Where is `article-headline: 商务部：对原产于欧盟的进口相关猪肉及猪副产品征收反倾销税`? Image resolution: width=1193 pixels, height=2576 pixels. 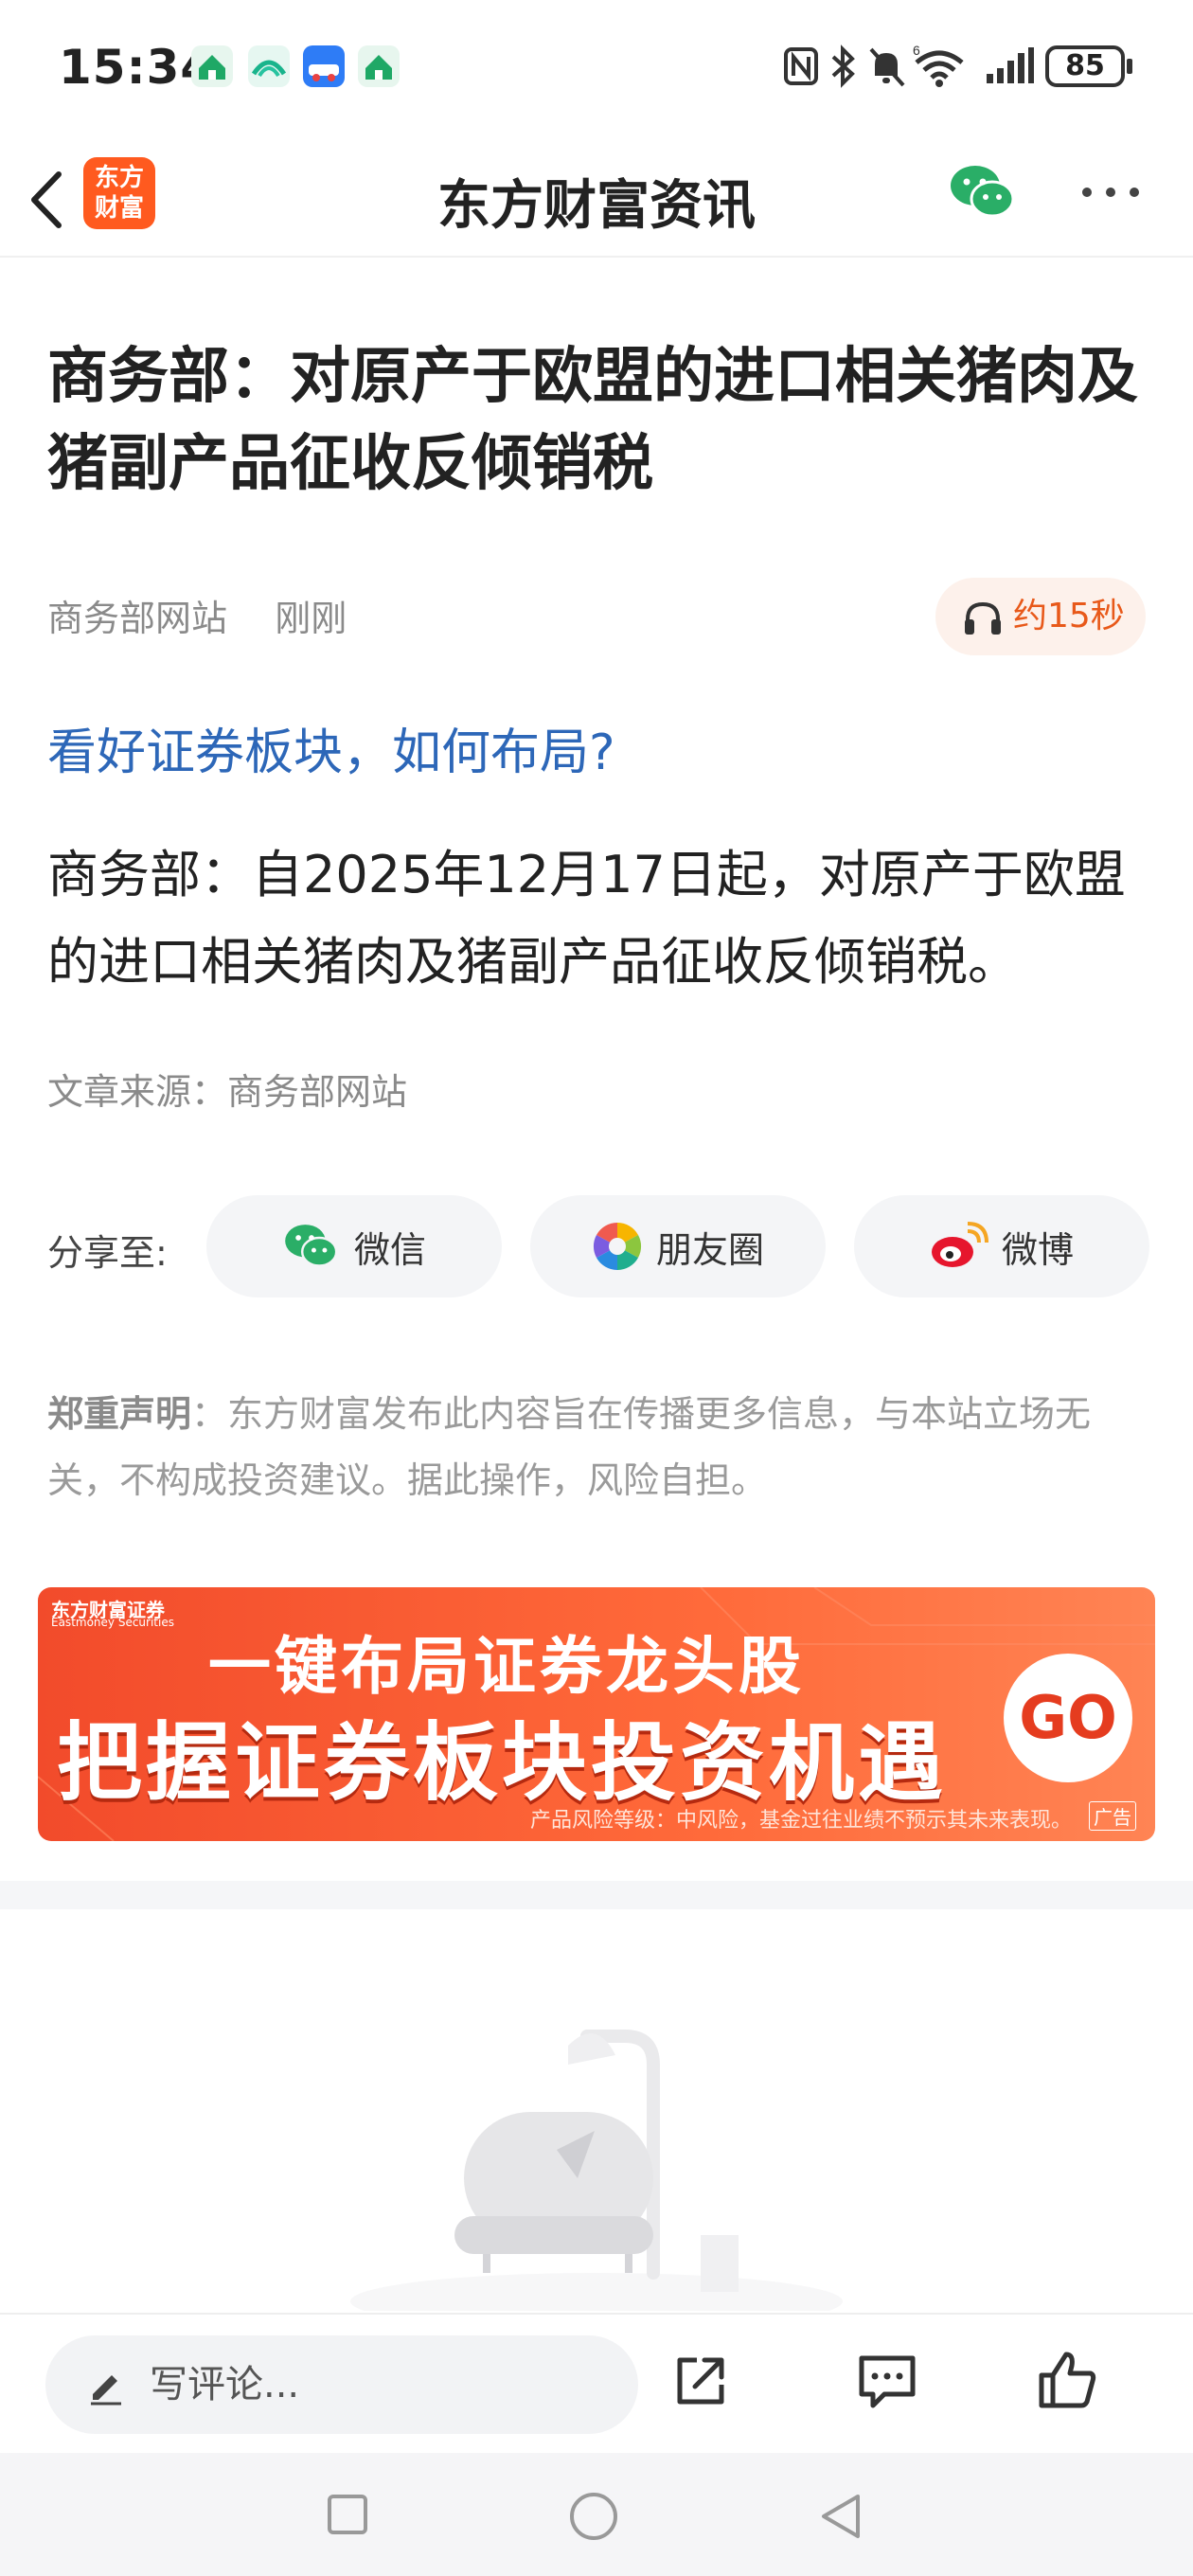 article-headline: 商务部：对原产于欧盟的进口相关猪肉及猪副产品征收反倾销税 is located at coordinates (592, 420).